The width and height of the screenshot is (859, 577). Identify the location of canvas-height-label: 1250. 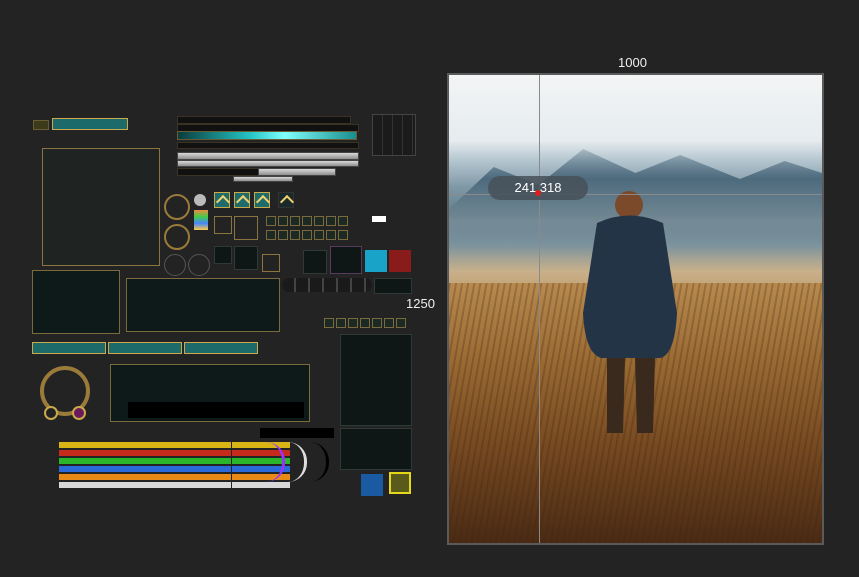
(420, 303).